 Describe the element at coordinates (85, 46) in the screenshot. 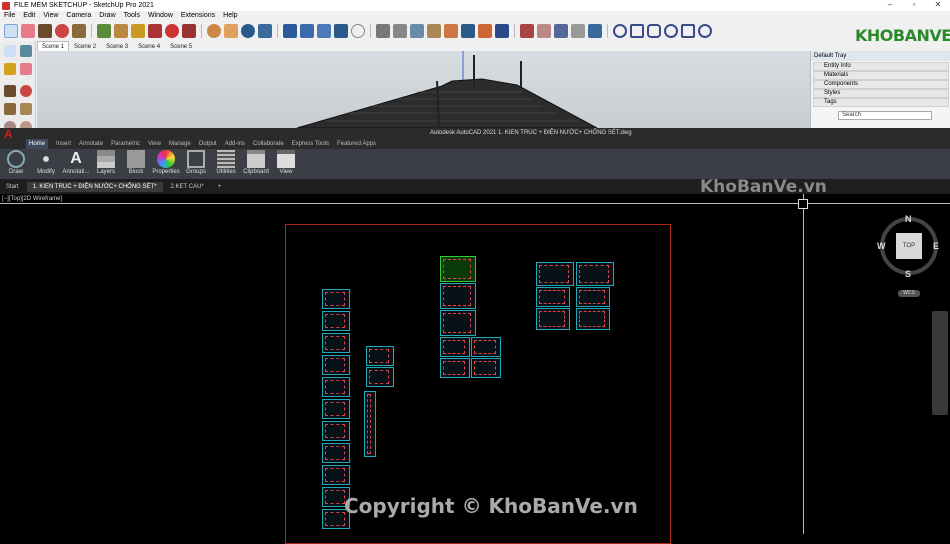

I see `tab-scene-2: Scene 2` at that location.